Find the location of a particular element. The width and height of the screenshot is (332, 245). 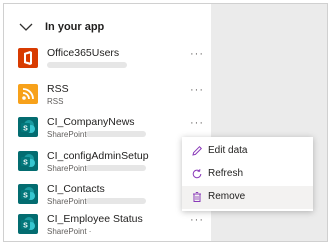

data-source-type: RSS is located at coordinates (55, 101).